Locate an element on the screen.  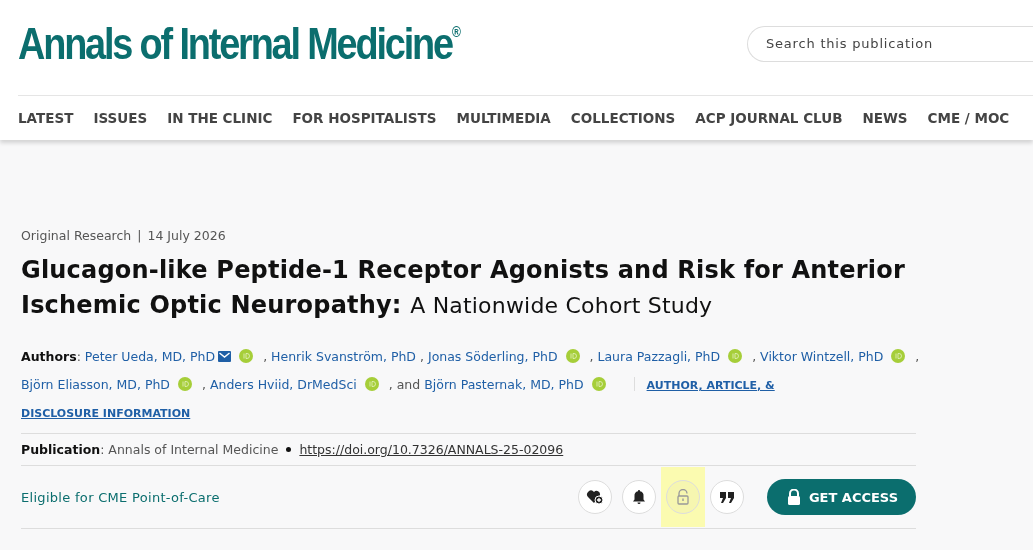
author-link: Laura Pazzagli, PhD is located at coordinates (659, 356).